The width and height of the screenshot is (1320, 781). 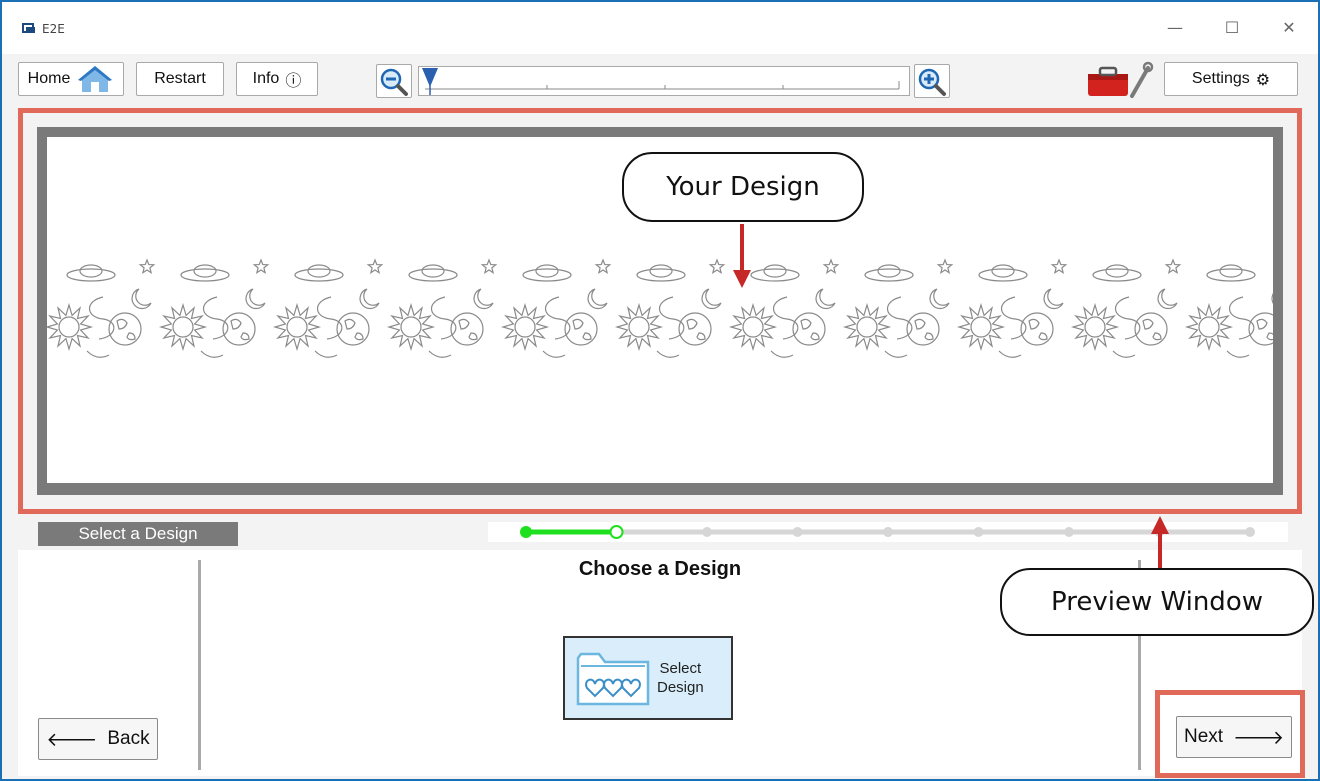 What do you see at coordinates (138, 534) in the screenshot?
I see `step-label: Select a Design` at bounding box center [138, 534].